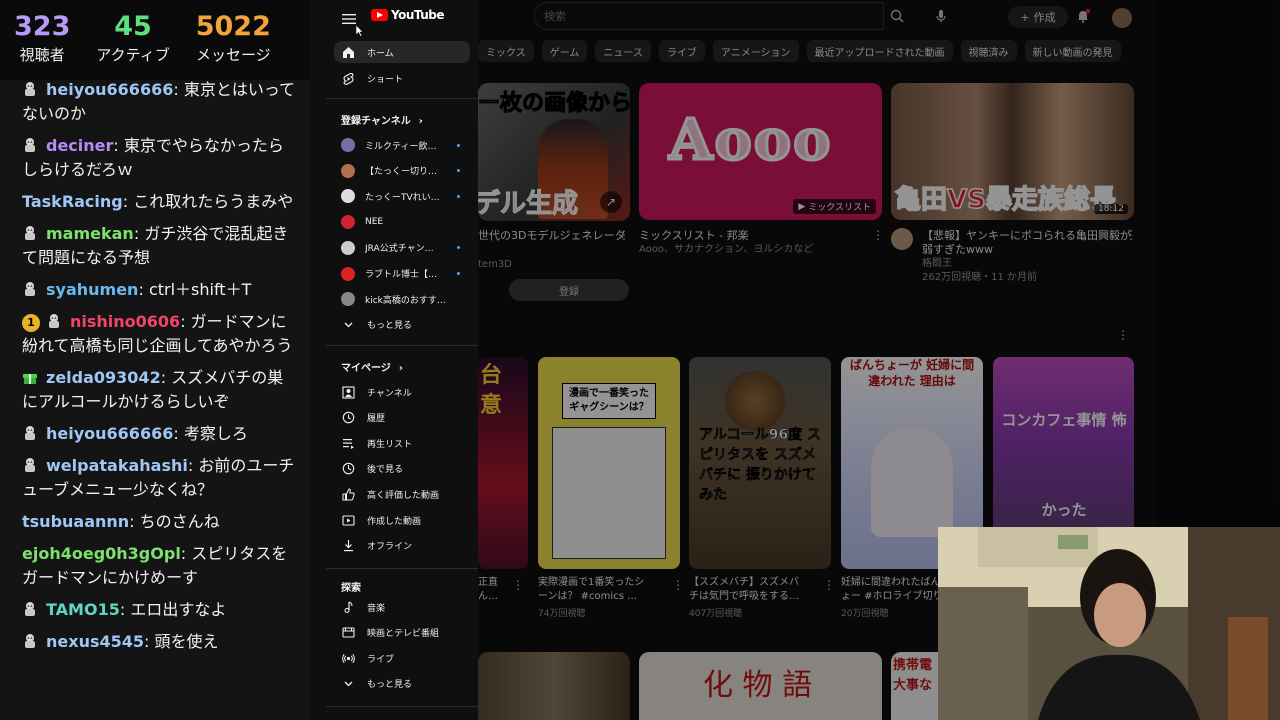  What do you see at coordinates (402, 418) in the screenshot?
I see `sidebar-item-mypage: 履歴` at bounding box center [402, 418].